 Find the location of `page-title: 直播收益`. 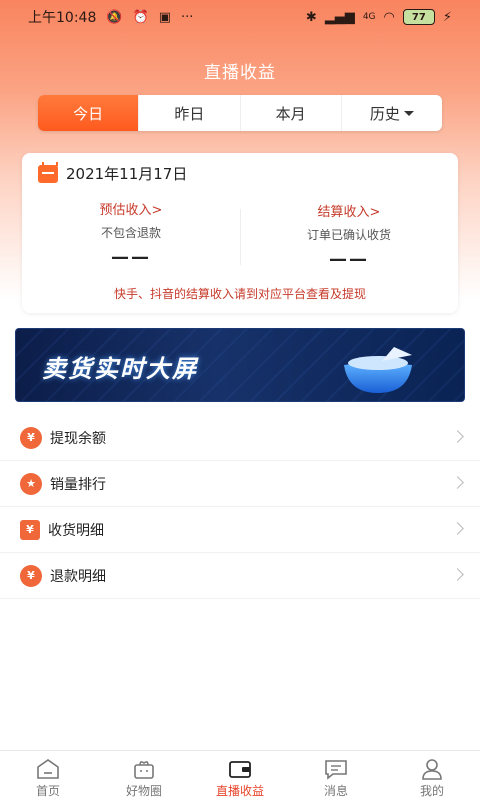

page-title: 直播收益 is located at coordinates (240, 73).